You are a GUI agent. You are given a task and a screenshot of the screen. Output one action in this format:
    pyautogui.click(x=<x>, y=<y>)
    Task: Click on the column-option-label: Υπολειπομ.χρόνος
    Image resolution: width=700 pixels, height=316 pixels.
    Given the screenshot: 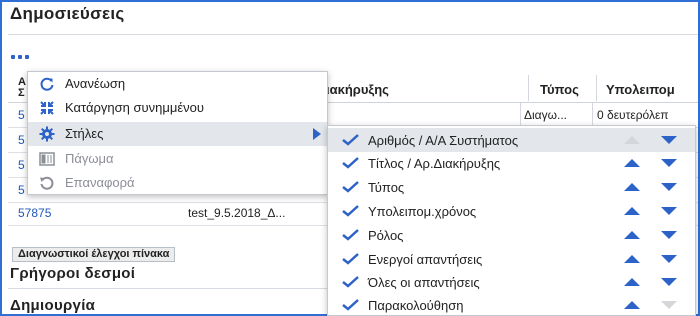 What is the action you would take?
    pyautogui.click(x=422, y=211)
    